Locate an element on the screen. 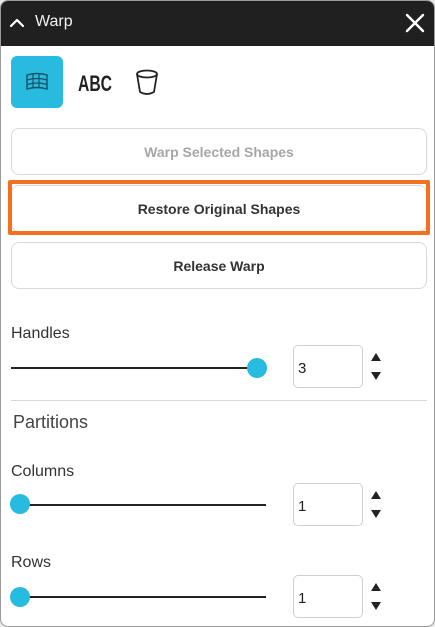  svg-text: ABC is located at coordinates (95, 83).